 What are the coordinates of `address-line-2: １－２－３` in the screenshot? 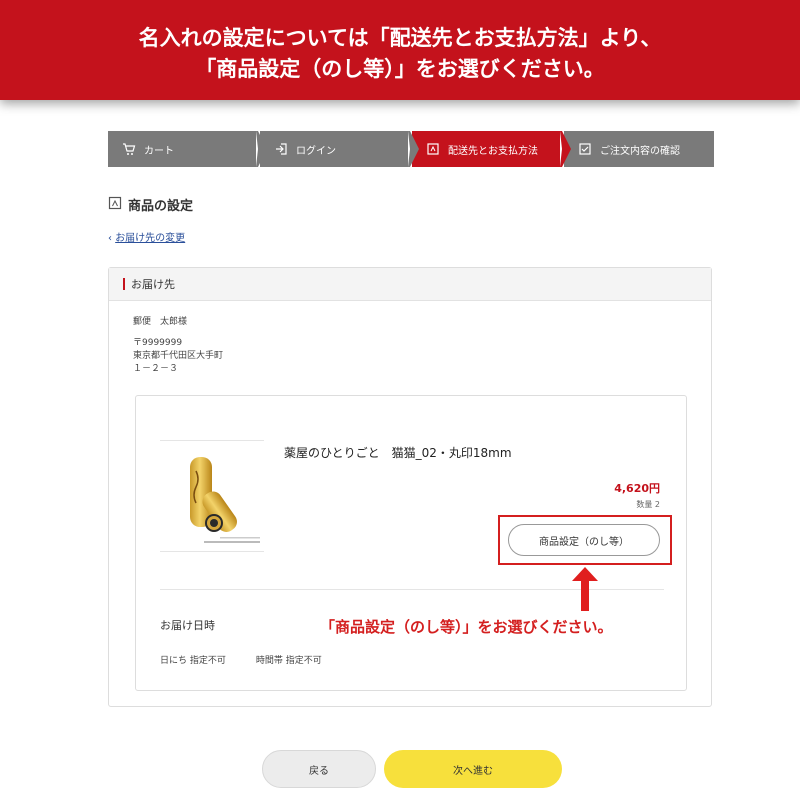 It's located at (156, 369).